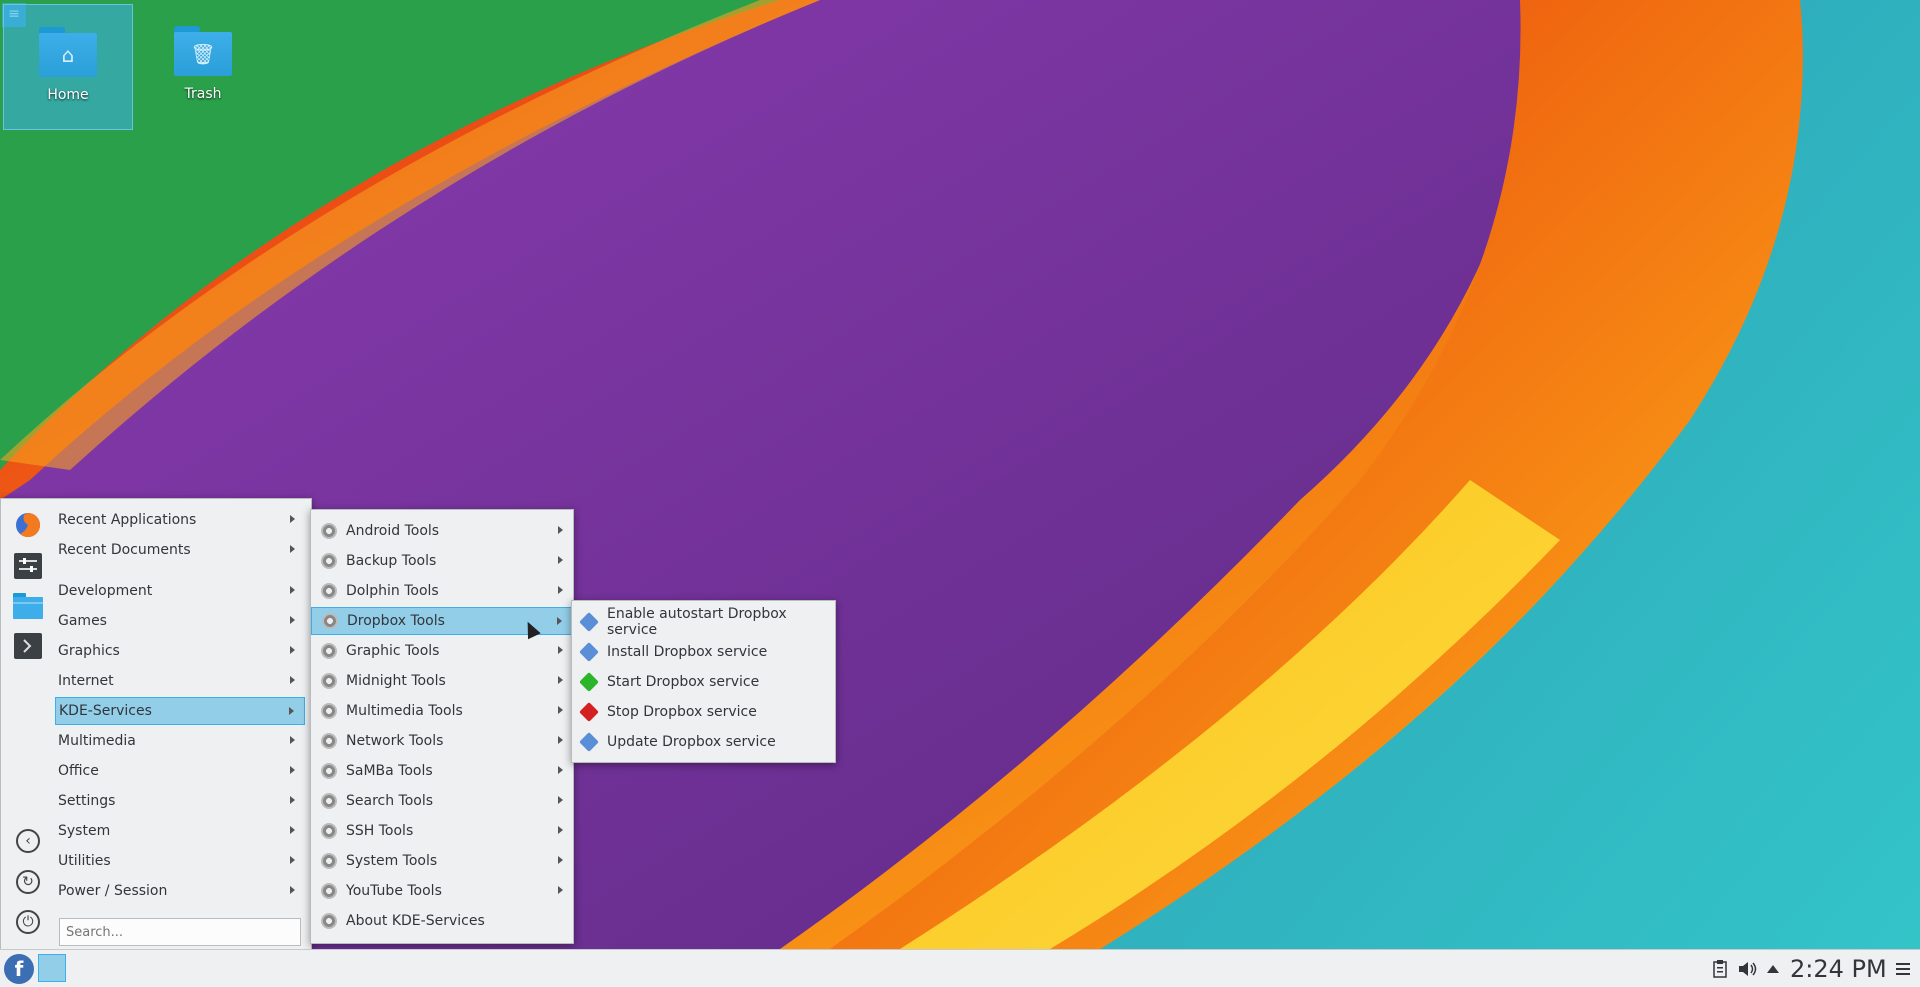 The width and height of the screenshot is (1920, 987). I want to click on launcher-item-recent-documents: Recent Documents, so click(180, 550).